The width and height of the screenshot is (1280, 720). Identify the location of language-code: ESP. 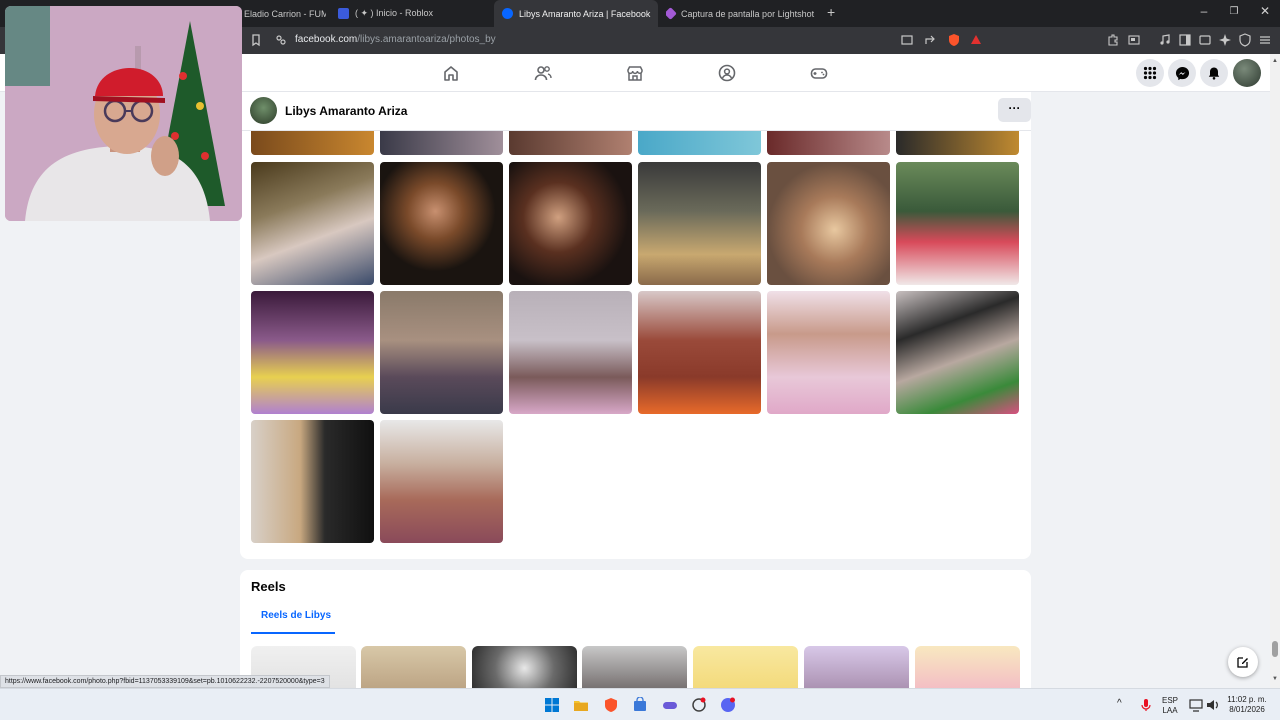
(1169, 700).